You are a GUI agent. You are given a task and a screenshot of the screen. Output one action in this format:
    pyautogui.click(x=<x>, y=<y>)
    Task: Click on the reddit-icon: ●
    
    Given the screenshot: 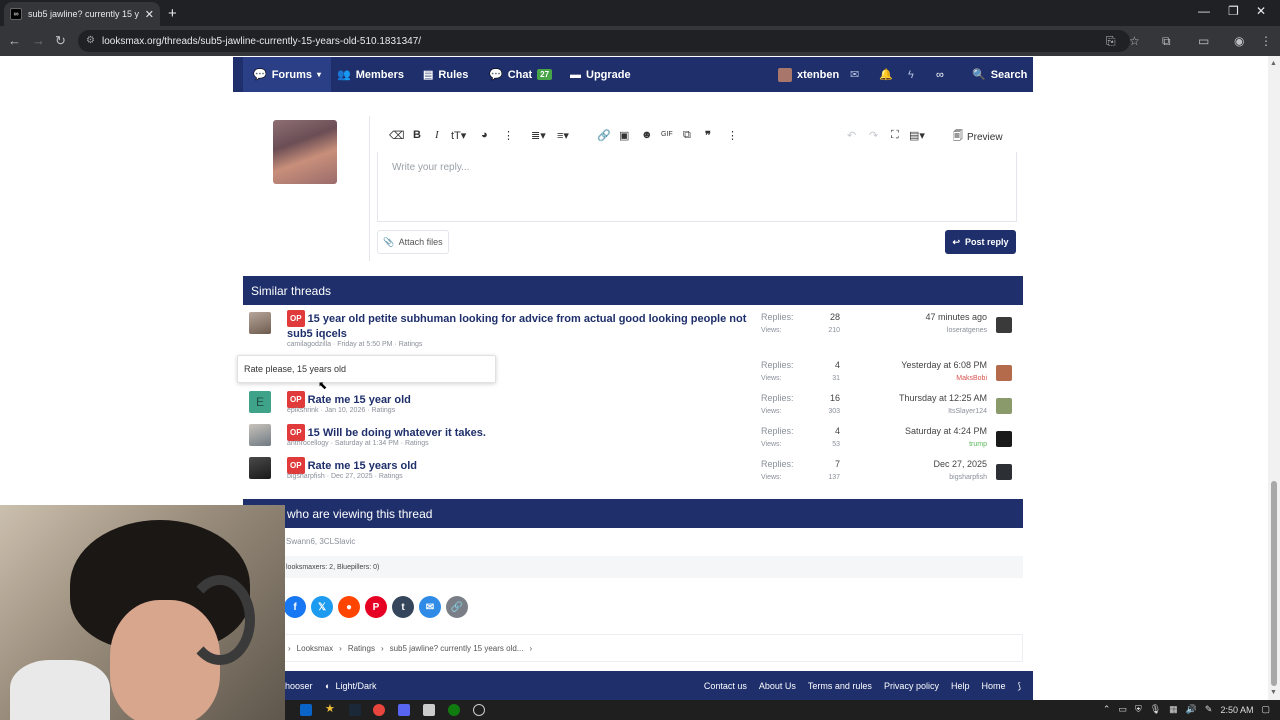 What is the action you would take?
    pyautogui.click(x=349, y=607)
    